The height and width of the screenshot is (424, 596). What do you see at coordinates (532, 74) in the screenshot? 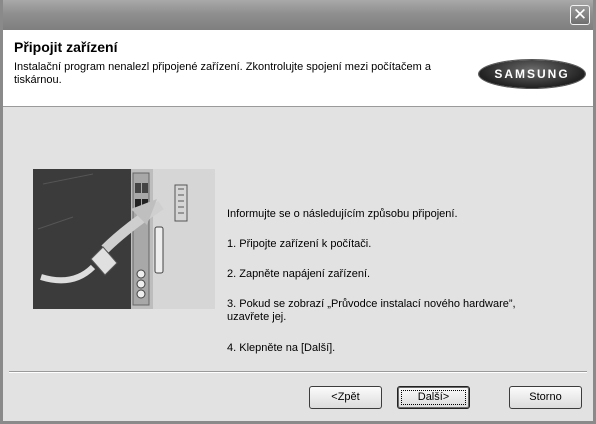
I see `samsung-logo: SAMSUNG` at bounding box center [532, 74].